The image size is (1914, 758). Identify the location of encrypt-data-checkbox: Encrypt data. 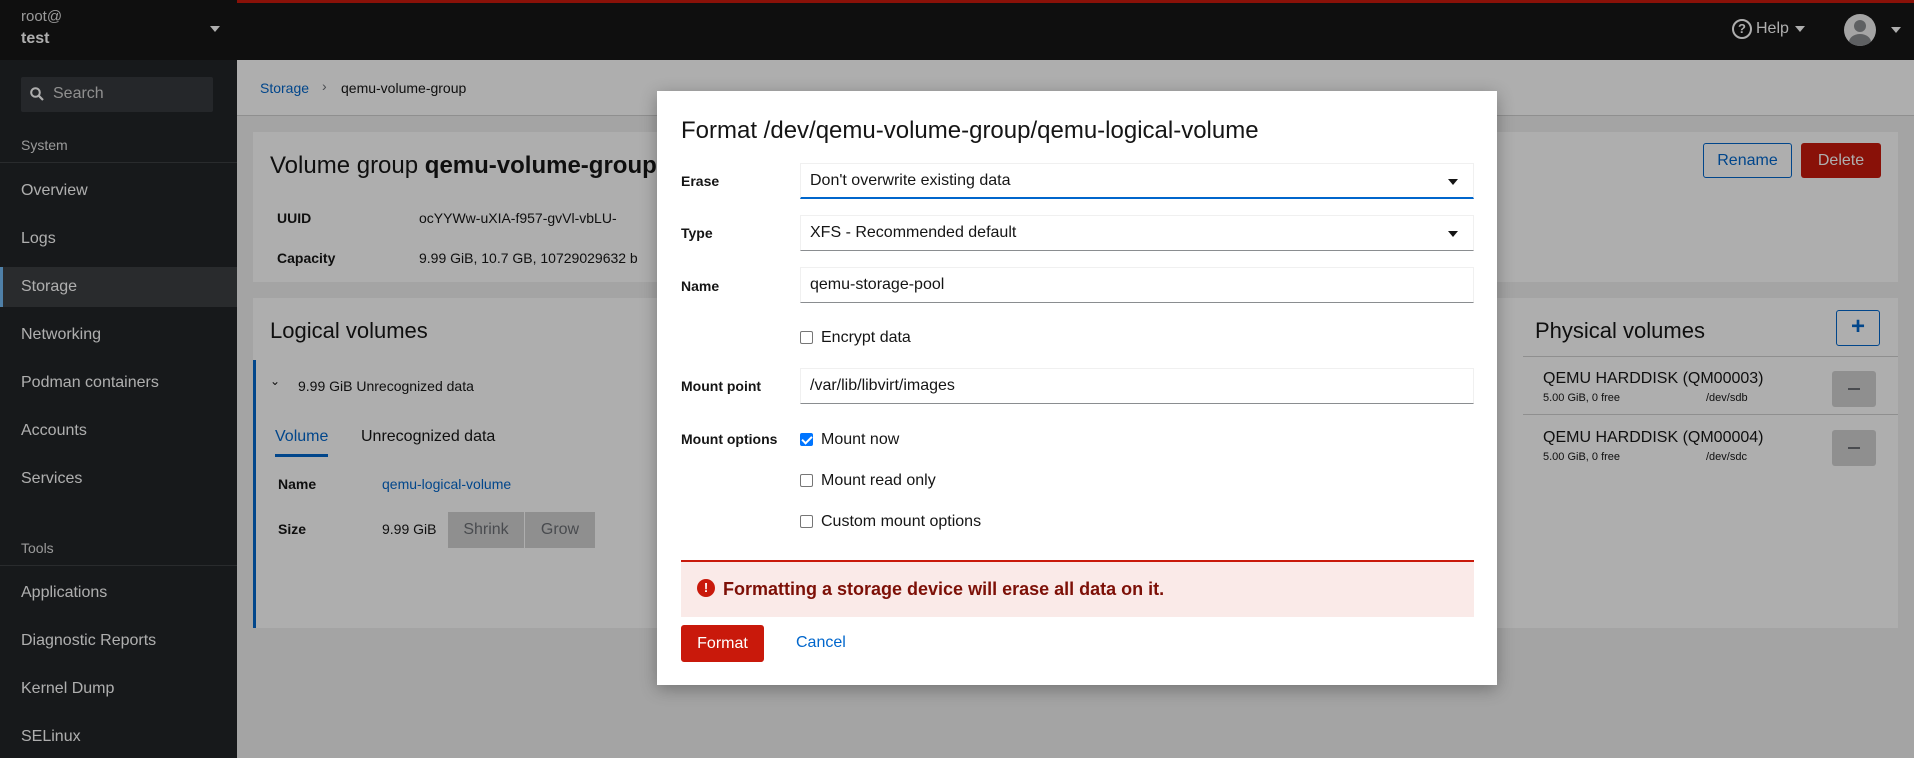
(855, 338).